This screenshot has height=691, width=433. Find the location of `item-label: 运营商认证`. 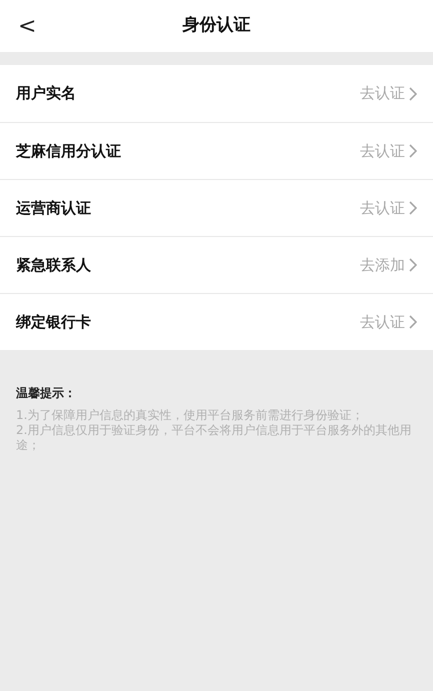

item-label: 运营商认证 is located at coordinates (53, 208).